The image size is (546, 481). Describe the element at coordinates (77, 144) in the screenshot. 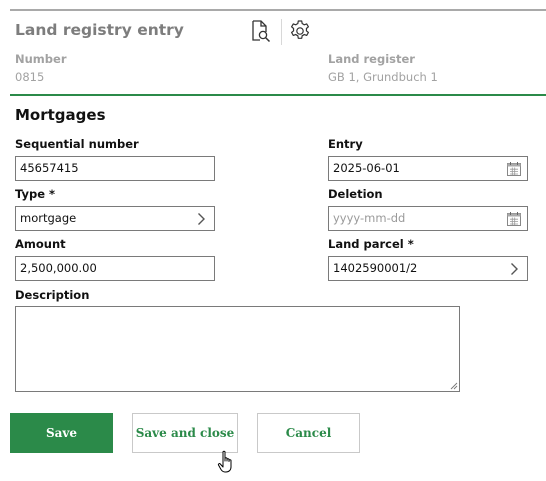

I see `sequential-number-label: Sequential number` at that location.